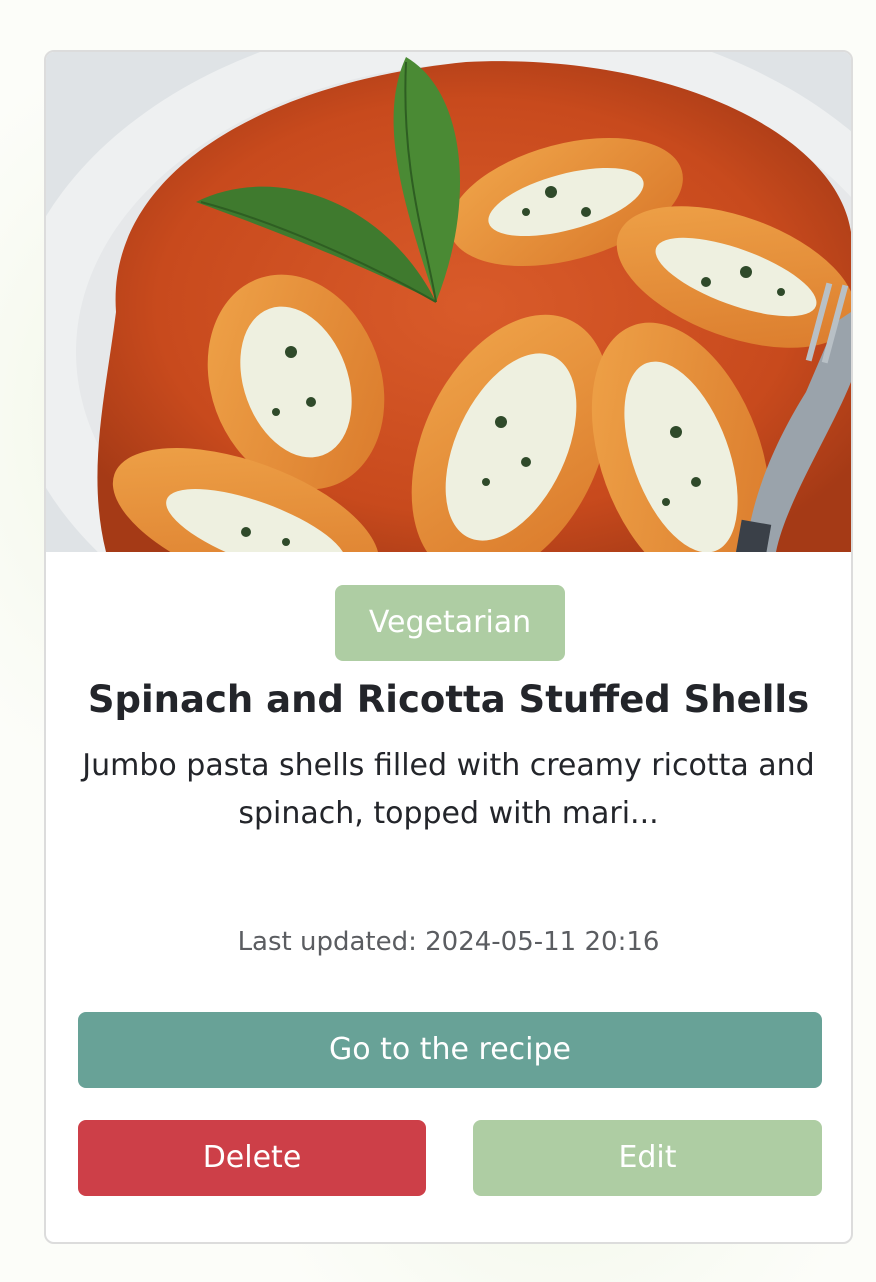 The width and height of the screenshot is (876, 1282). I want to click on go-to-recipe-button: Go to the recipe, so click(450, 1050).